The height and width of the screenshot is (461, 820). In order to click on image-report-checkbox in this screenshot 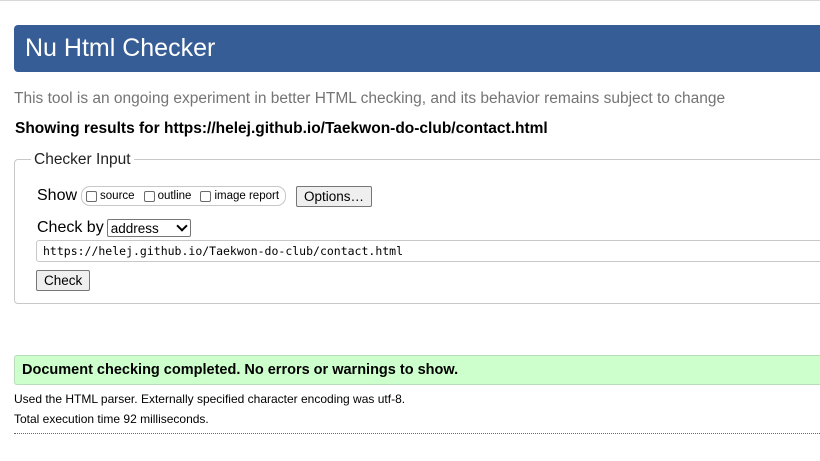, I will do `click(206, 196)`.